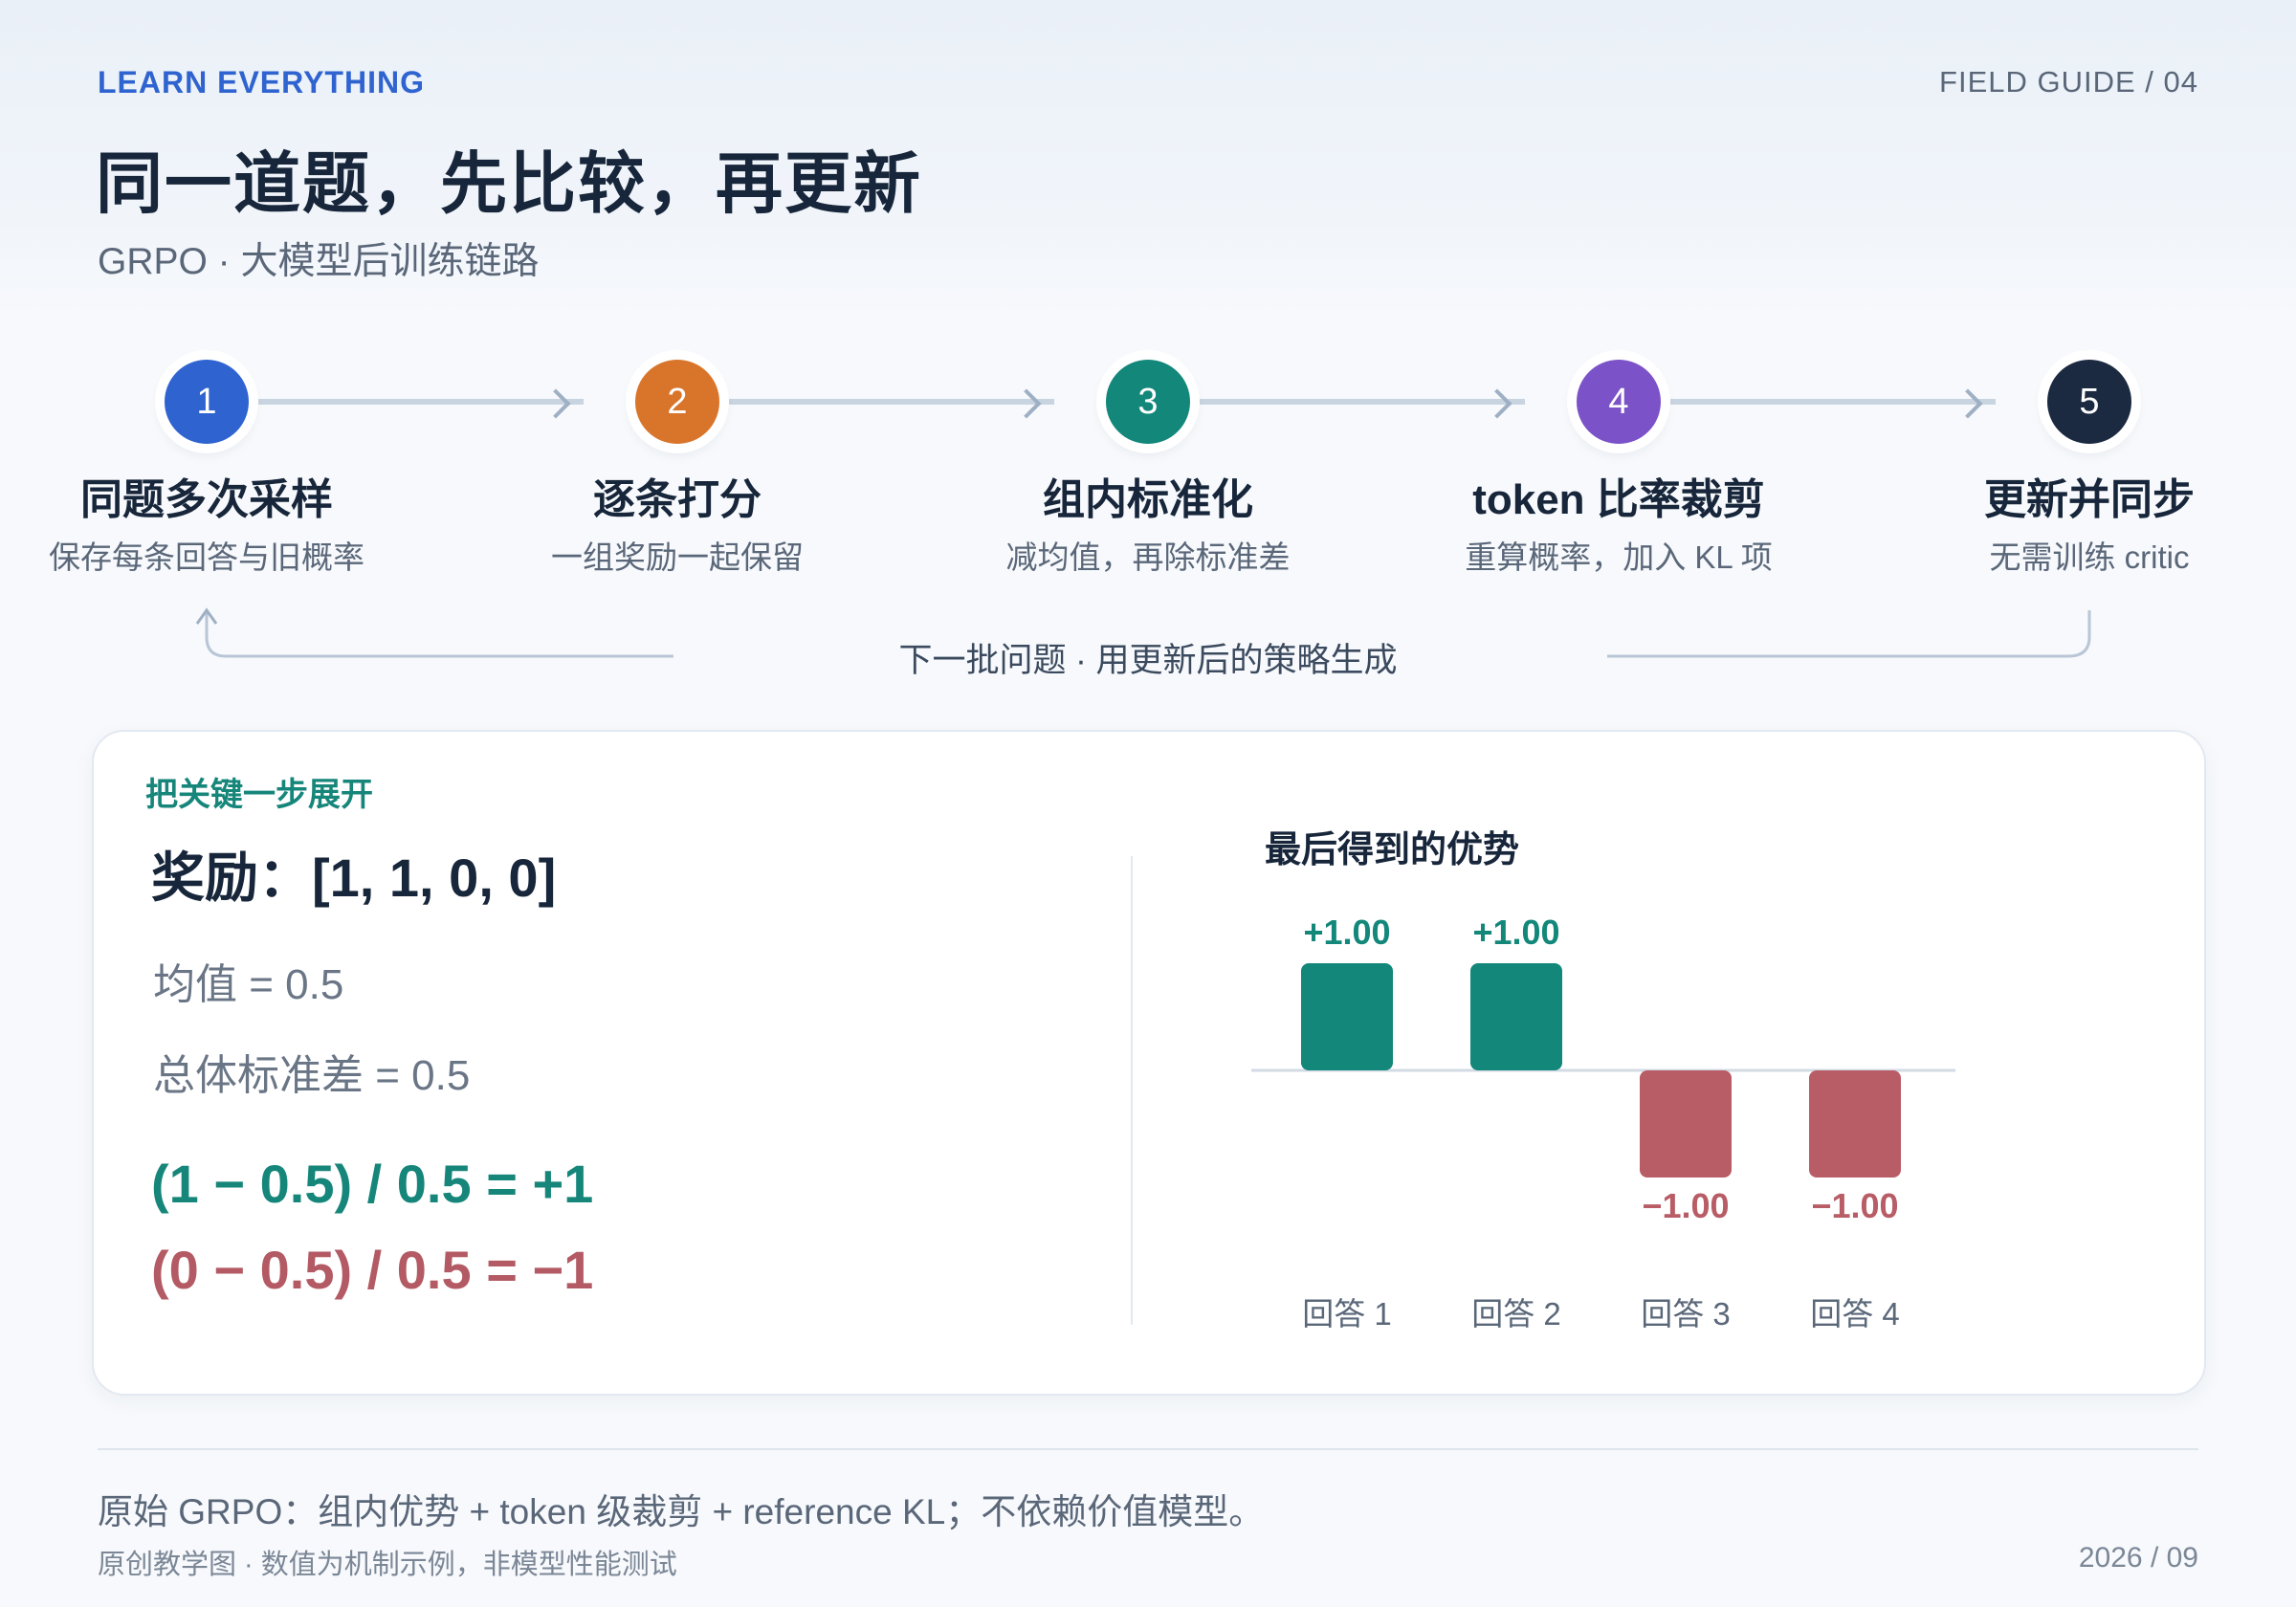 The image size is (2296, 1607). I want to click on step-number-badge: 2, so click(677, 402).